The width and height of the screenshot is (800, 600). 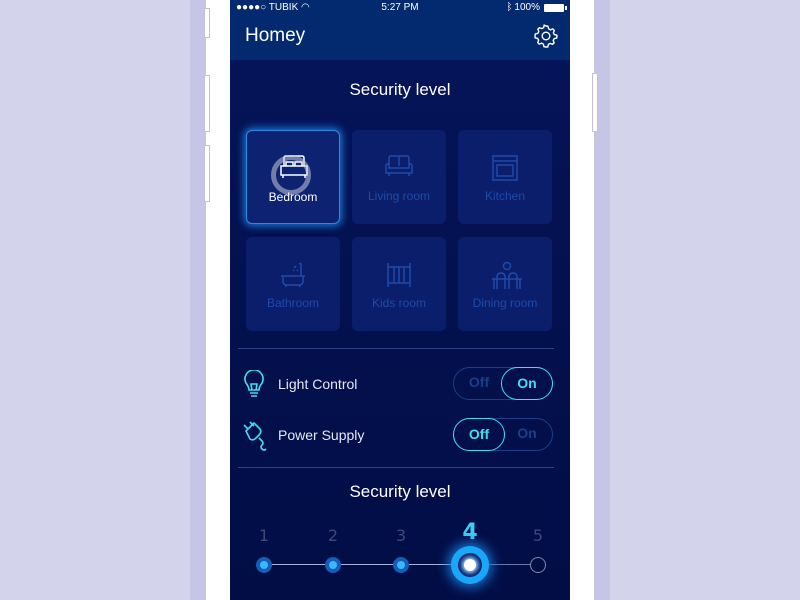 I want to click on settings-gear-icon, so click(x=546, y=36).